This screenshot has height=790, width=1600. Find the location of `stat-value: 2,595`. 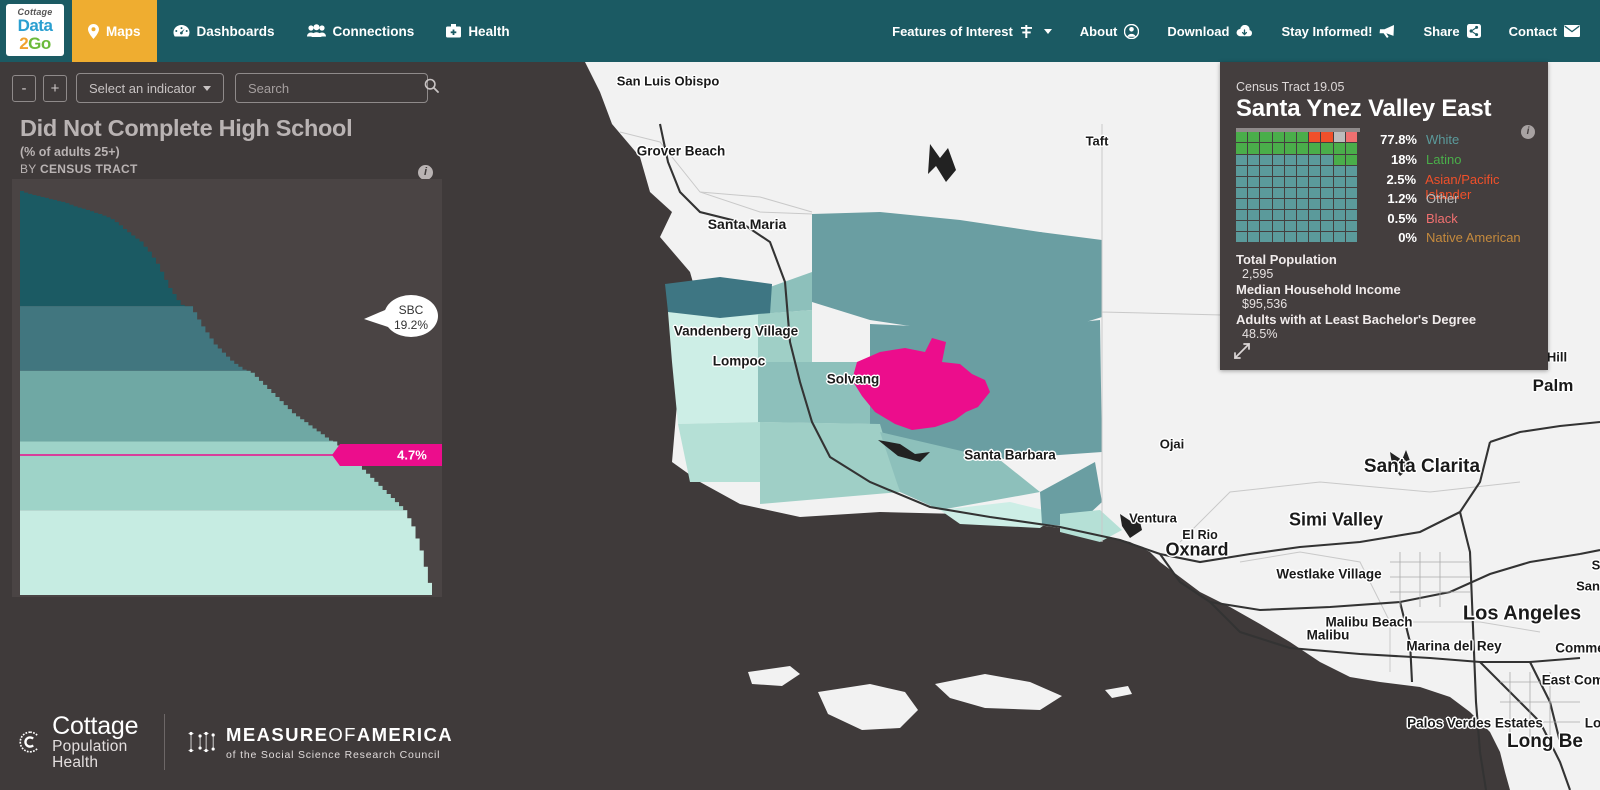

stat-value: 2,595 is located at coordinates (1258, 273).